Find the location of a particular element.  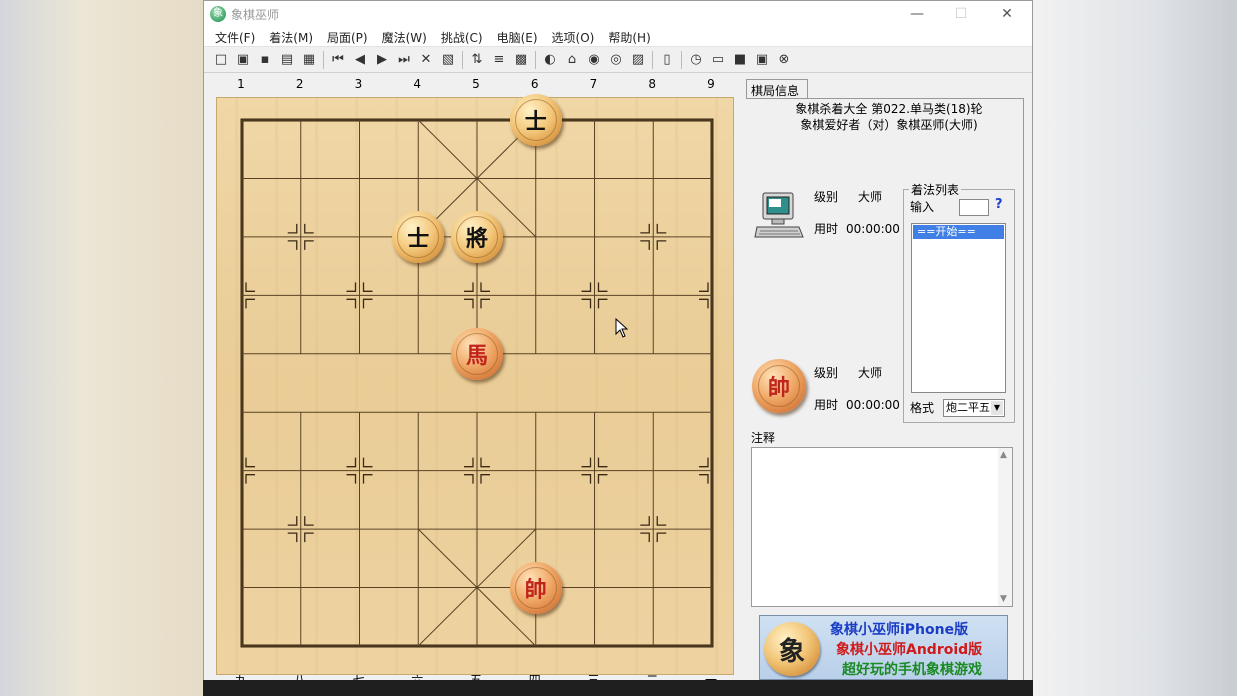

bottom-time-value: 00:00:00 is located at coordinates (873, 405).